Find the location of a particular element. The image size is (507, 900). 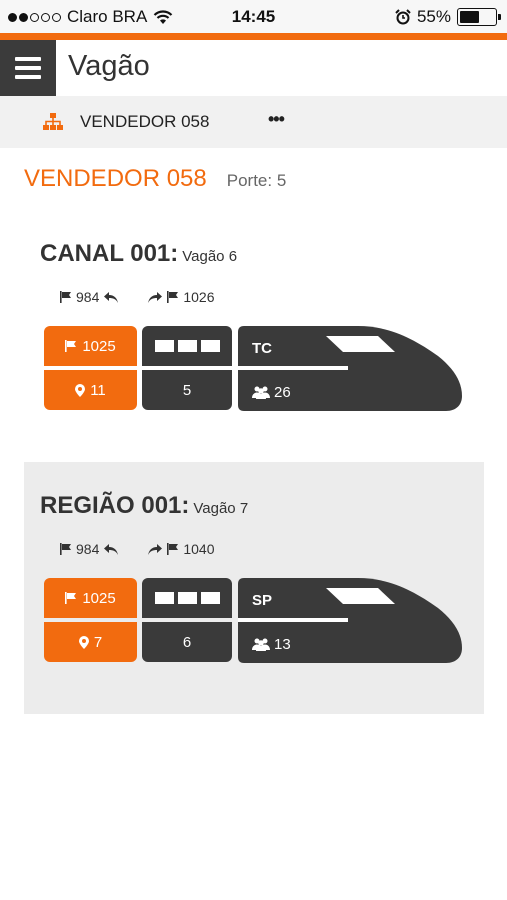

page-title: Vagão is located at coordinates (109, 66).